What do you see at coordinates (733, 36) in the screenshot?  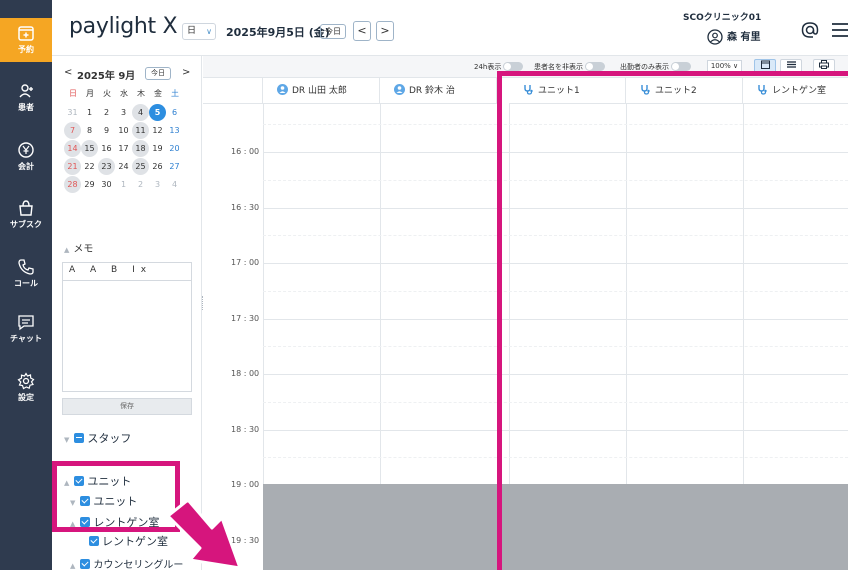 I see `user-menu: 森 有里` at bounding box center [733, 36].